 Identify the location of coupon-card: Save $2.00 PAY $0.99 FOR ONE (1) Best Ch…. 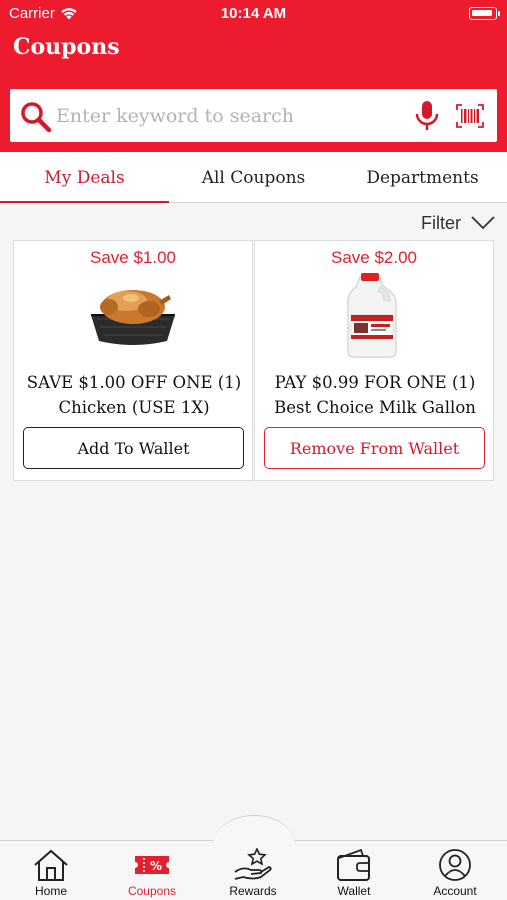
(374, 360).